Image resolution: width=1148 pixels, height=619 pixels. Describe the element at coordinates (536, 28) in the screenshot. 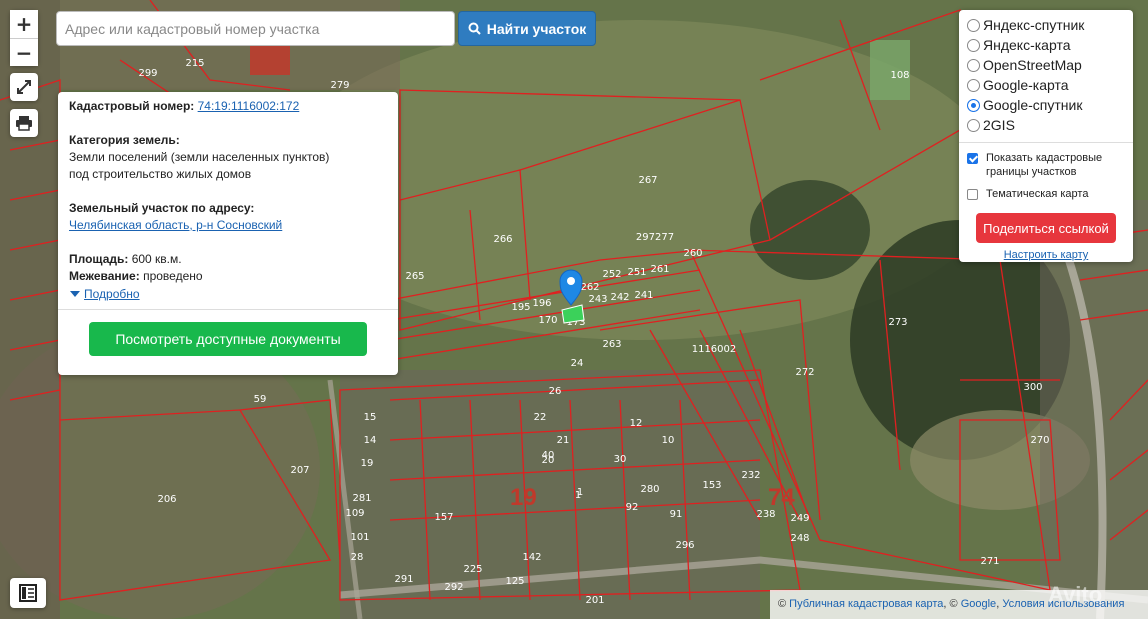

I see `find-plot-label: Найти участок` at that location.